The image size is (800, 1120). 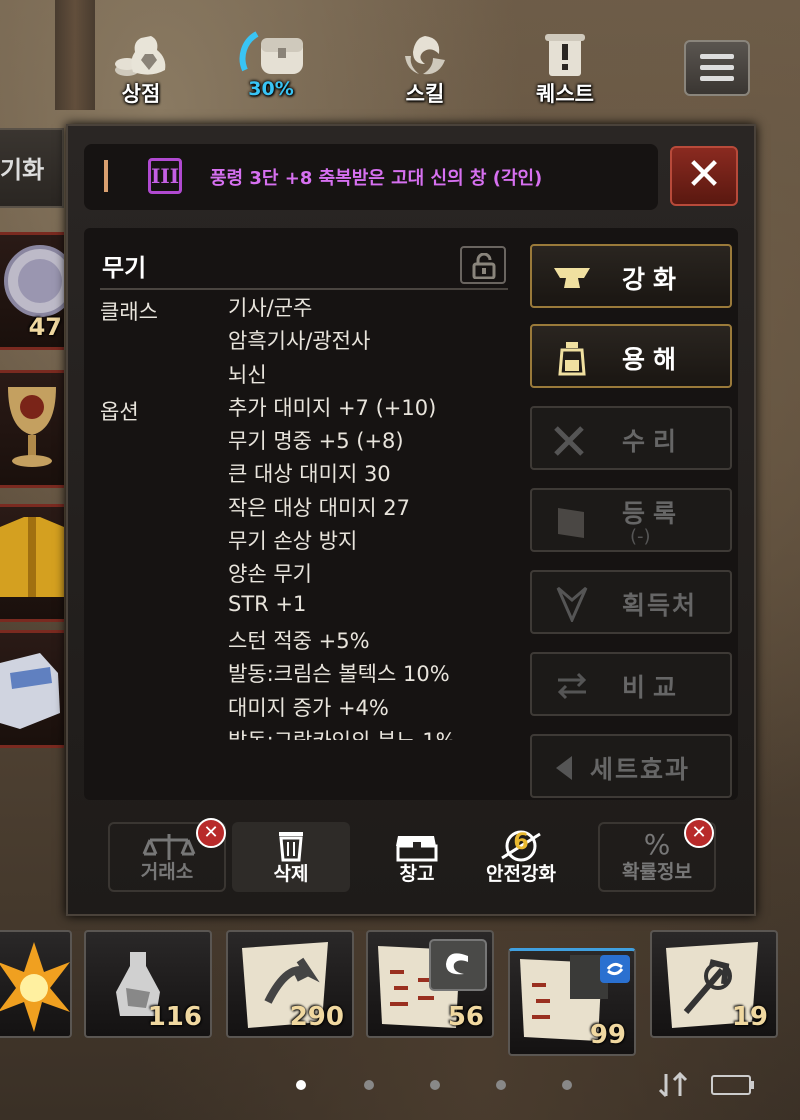 I want to click on options-label: 옵션, so click(x=119, y=412).